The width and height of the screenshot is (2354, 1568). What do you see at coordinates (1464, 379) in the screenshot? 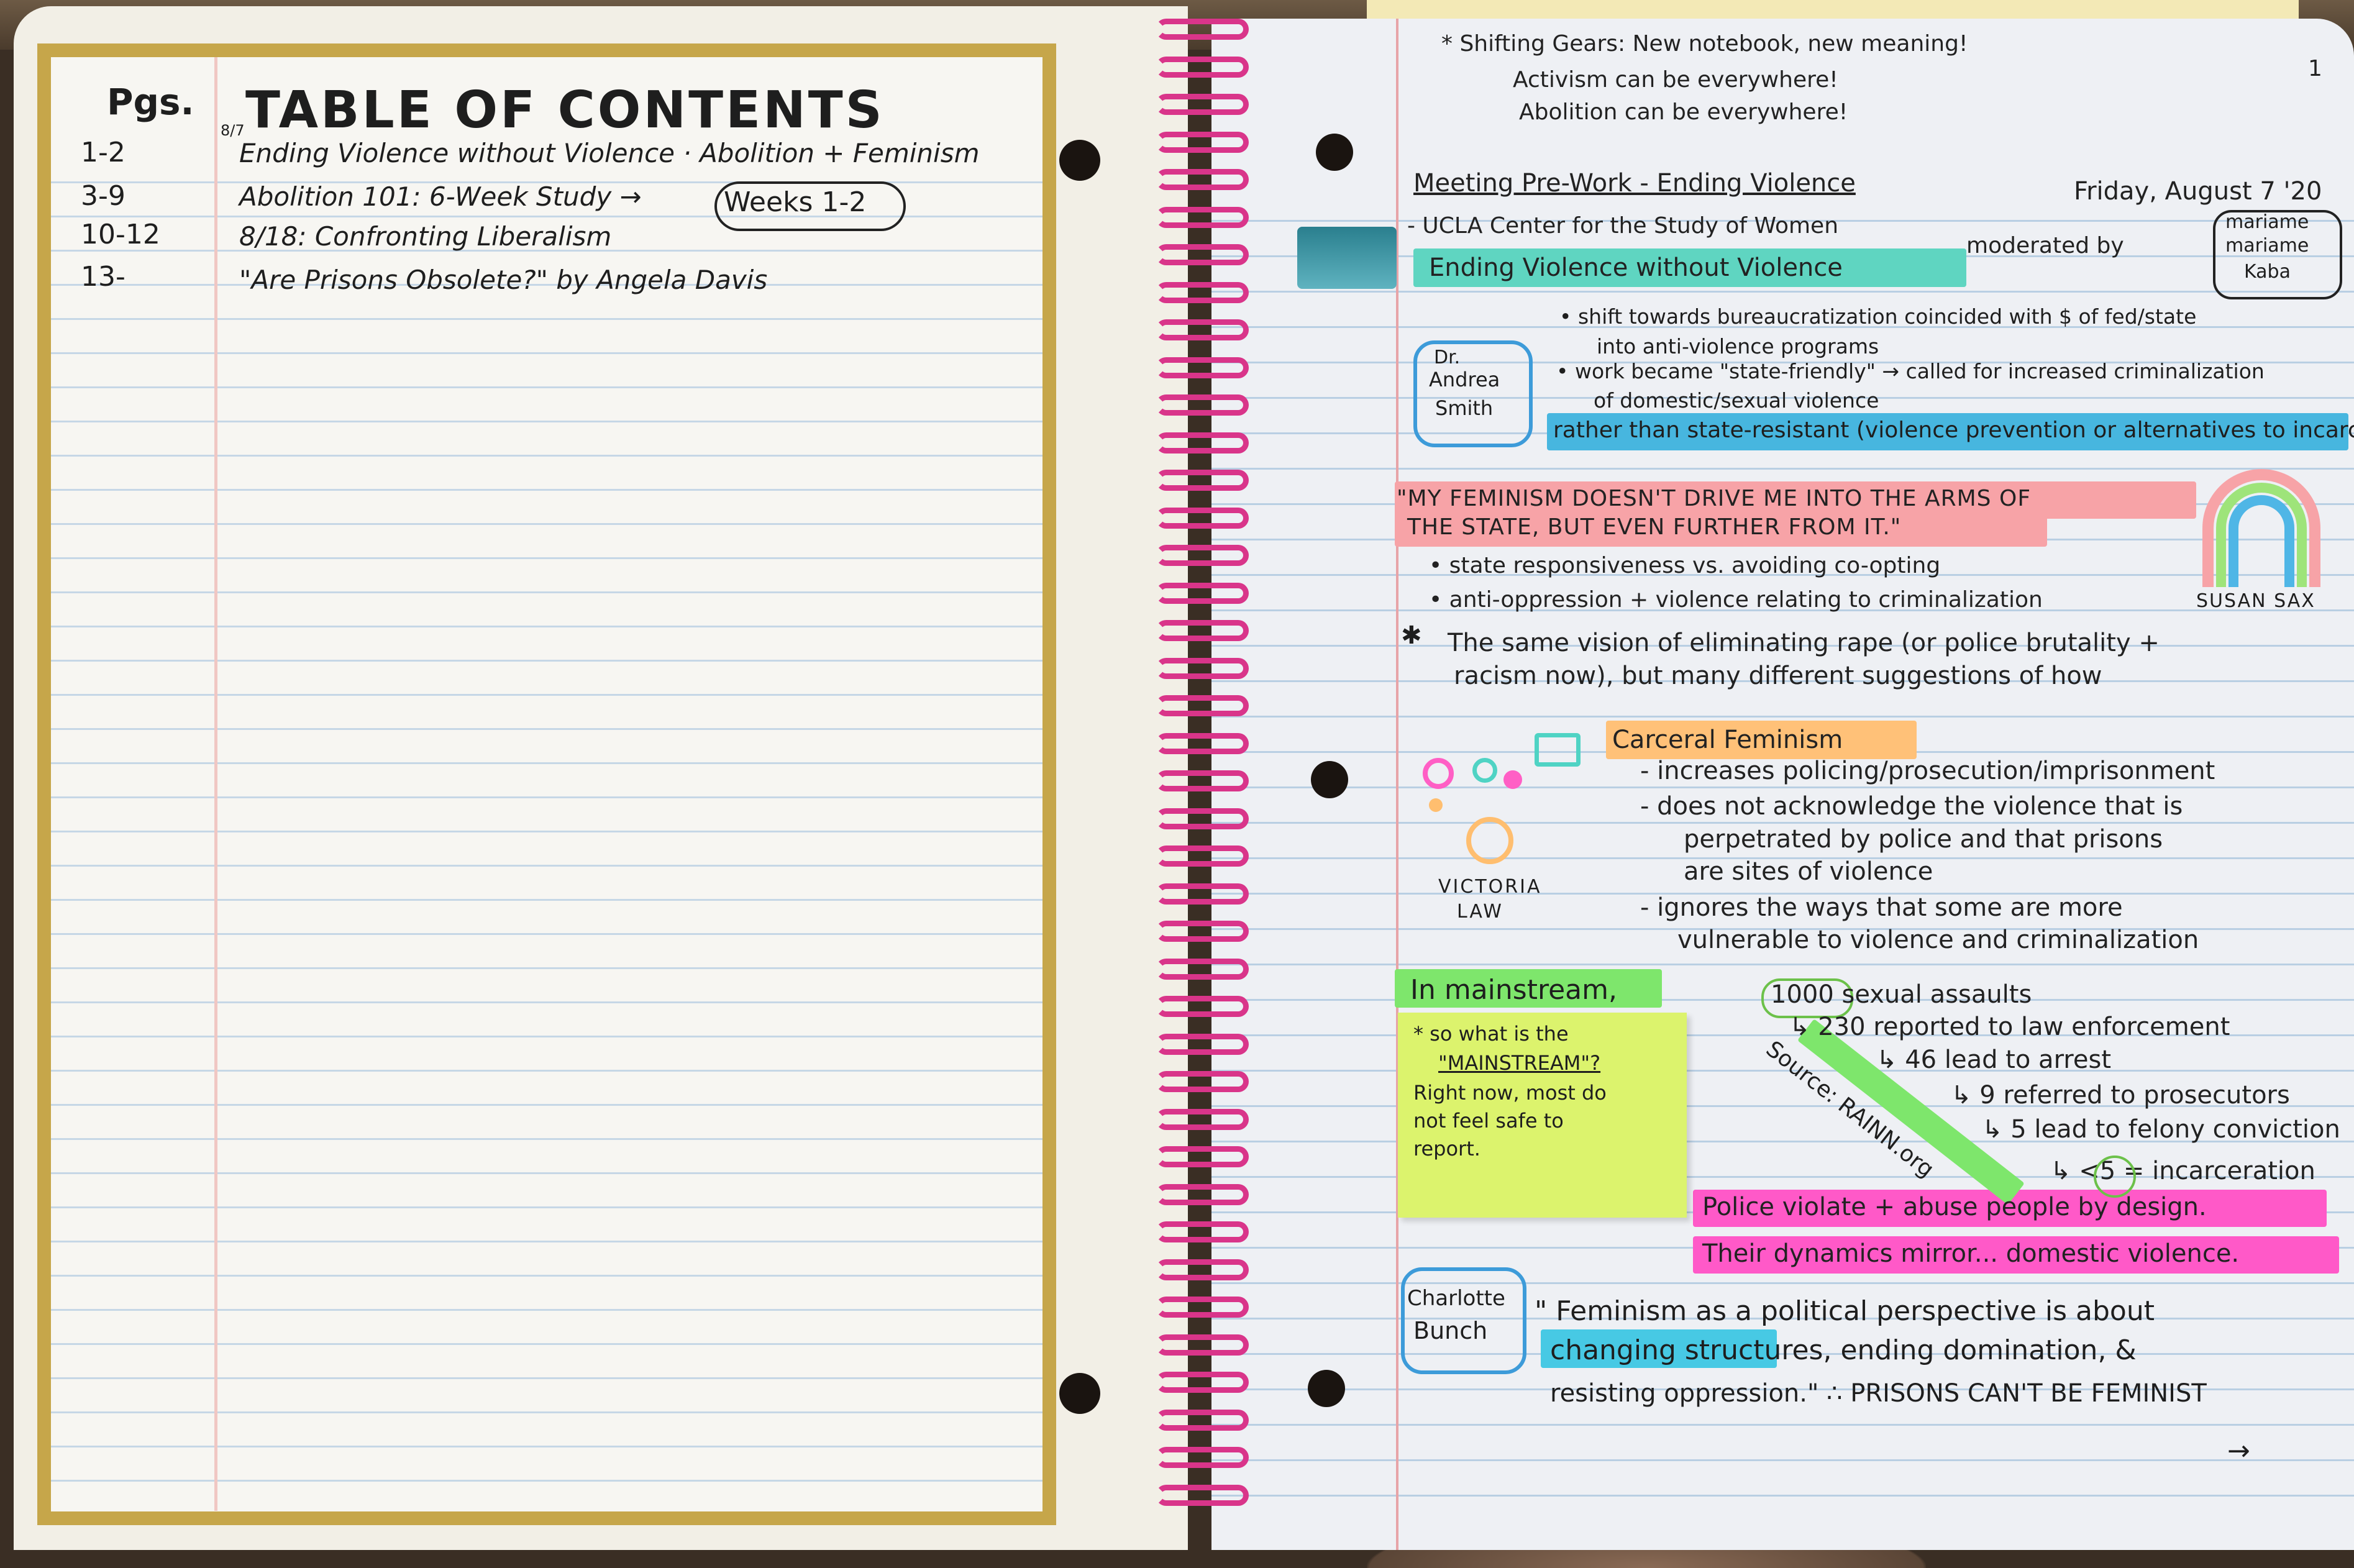
I see `speaker-name: Andrea` at bounding box center [1464, 379].